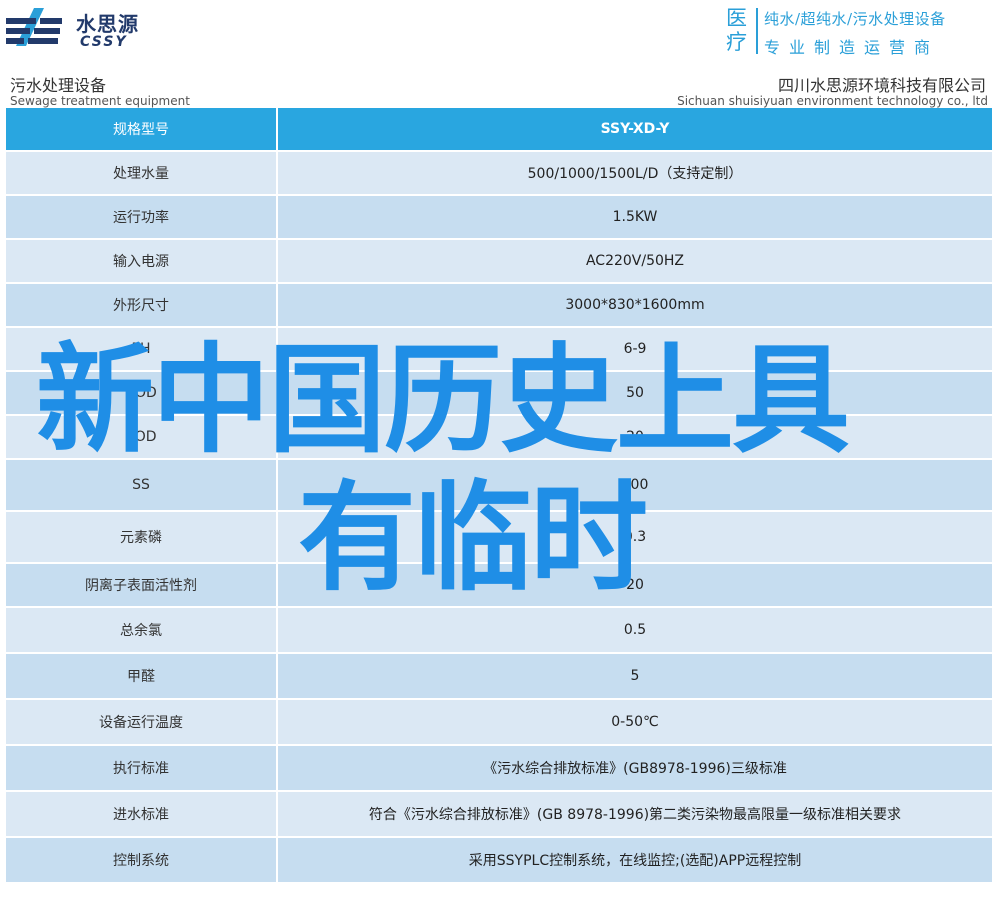 This screenshot has height=910, width=1000. Describe the element at coordinates (499, 631) in the screenshot. I see `table-row: 总余氯 0.5` at that location.